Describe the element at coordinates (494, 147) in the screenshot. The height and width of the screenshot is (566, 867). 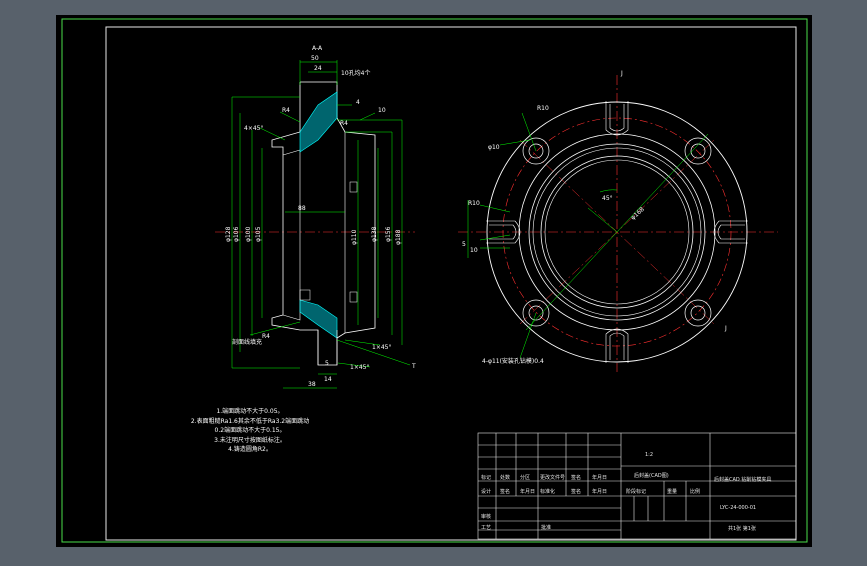
I see `svg-text: φ10` at that location.